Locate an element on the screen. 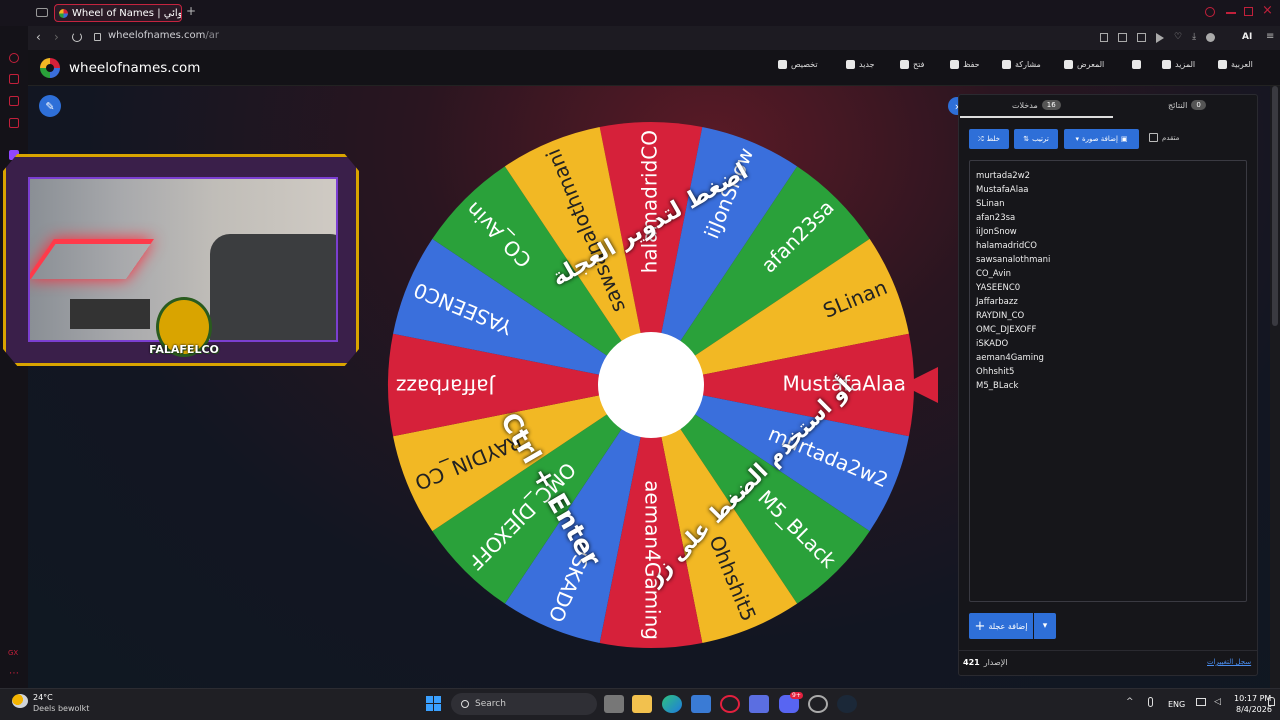 Image resolution: width=1280 pixels, height=720 pixels. entry-item: M5_BLack is located at coordinates (997, 386).